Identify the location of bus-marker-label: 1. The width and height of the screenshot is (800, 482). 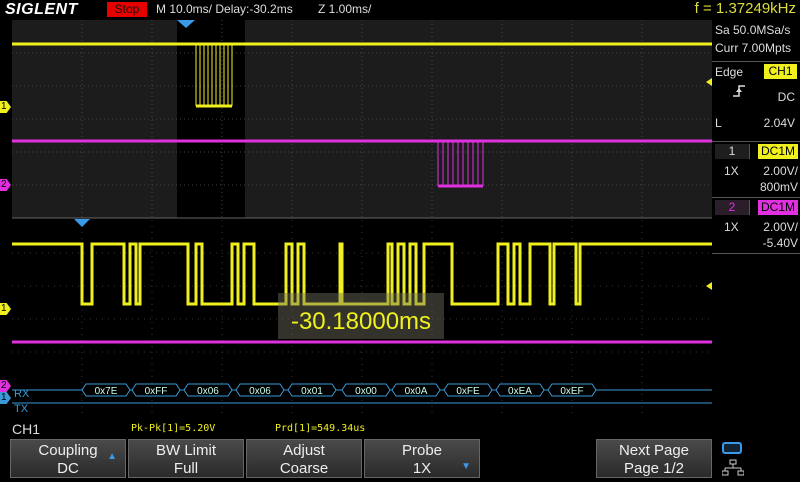
(4, 397).